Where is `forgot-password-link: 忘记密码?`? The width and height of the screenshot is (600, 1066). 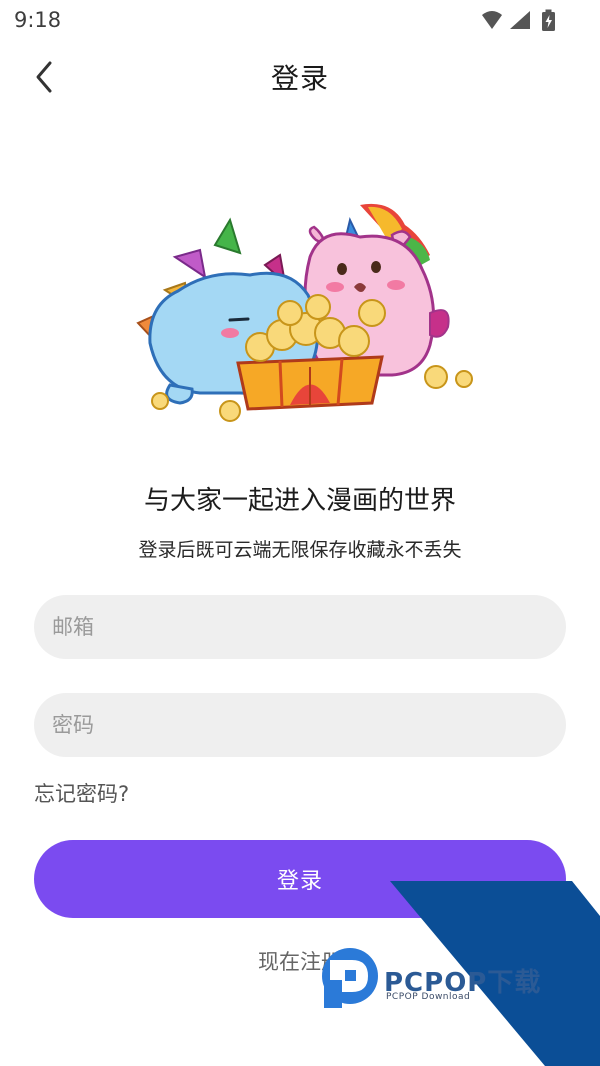
forgot-password-link: 忘记密码? is located at coordinates (81, 793).